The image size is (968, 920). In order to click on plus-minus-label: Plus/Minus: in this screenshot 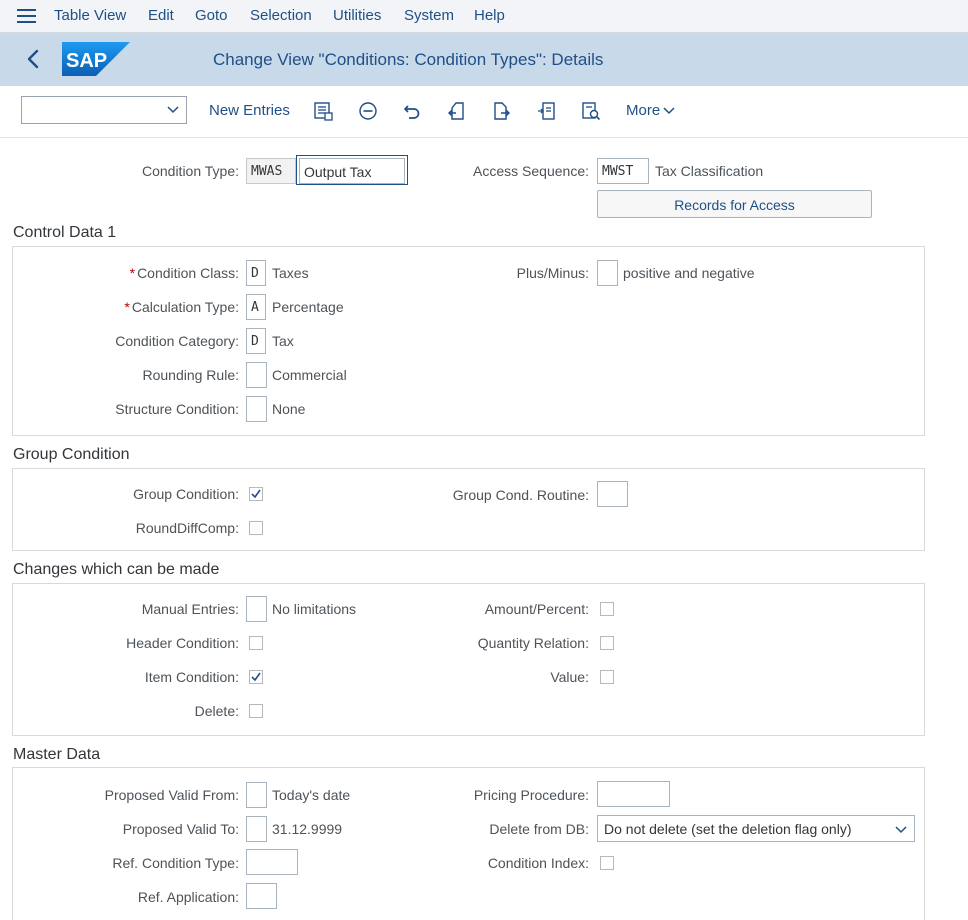, I will do `click(552, 273)`.